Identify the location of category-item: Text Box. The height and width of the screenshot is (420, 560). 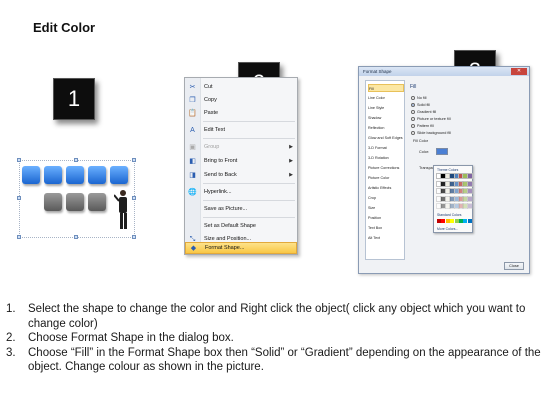
(386, 228).